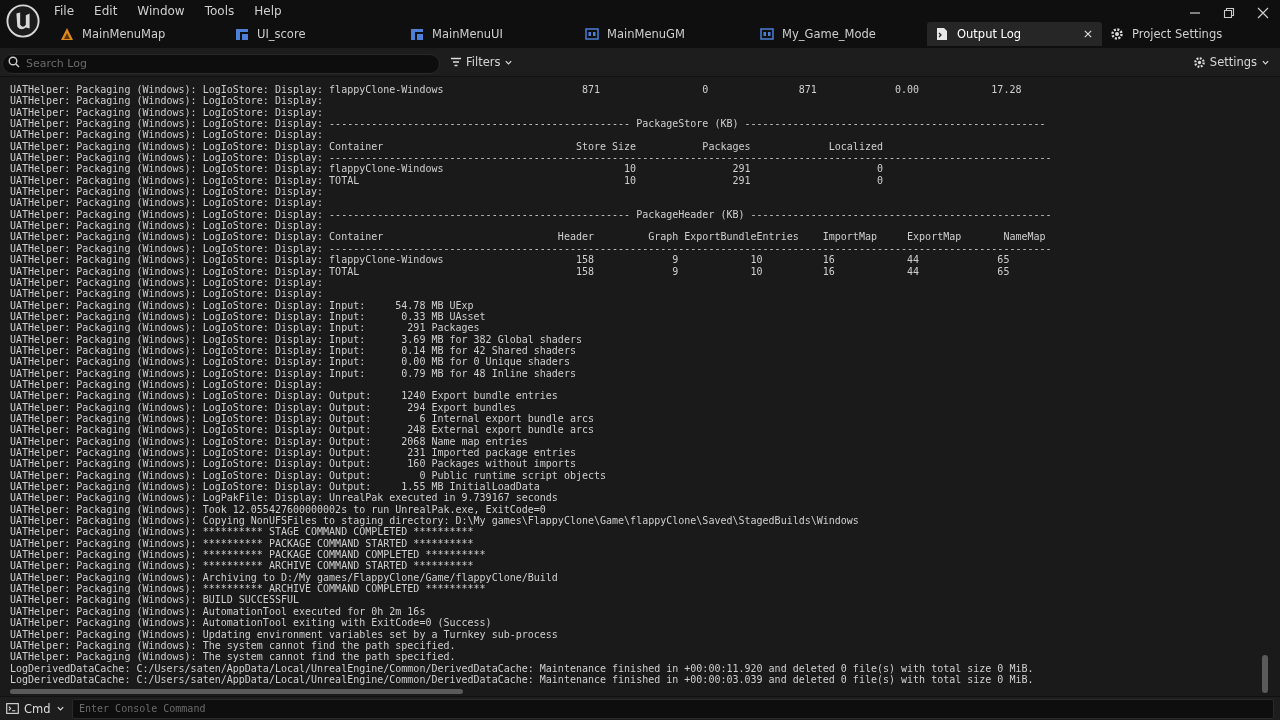 This screenshot has width=1280, height=720. I want to click on tab: MainMenuMap, so click(139, 34).